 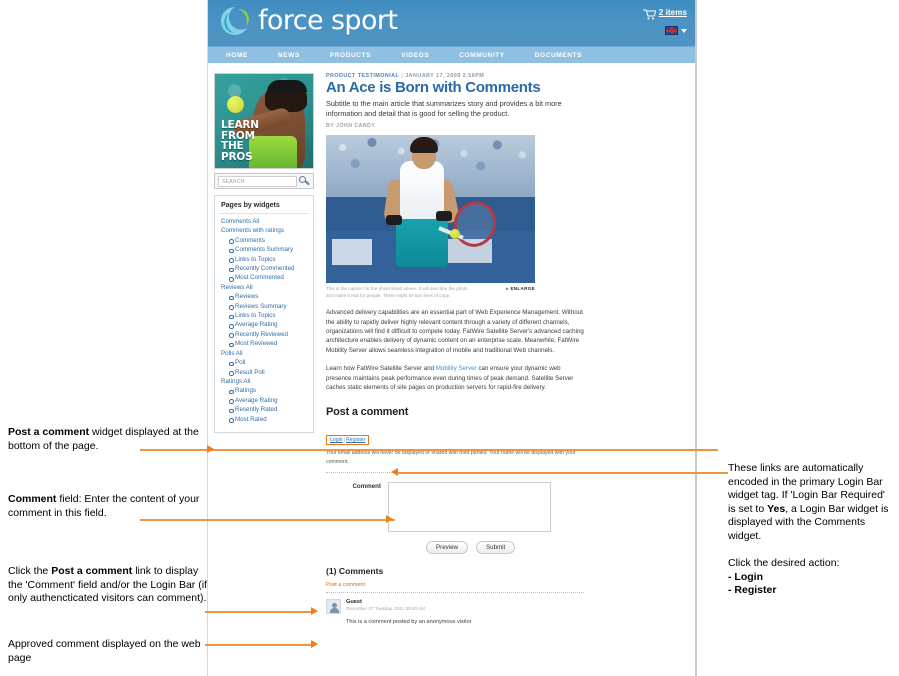 What do you see at coordinates (496, 548) in the screenshot?
I see `submit-button: Submit` at bounding box center [496, 548].